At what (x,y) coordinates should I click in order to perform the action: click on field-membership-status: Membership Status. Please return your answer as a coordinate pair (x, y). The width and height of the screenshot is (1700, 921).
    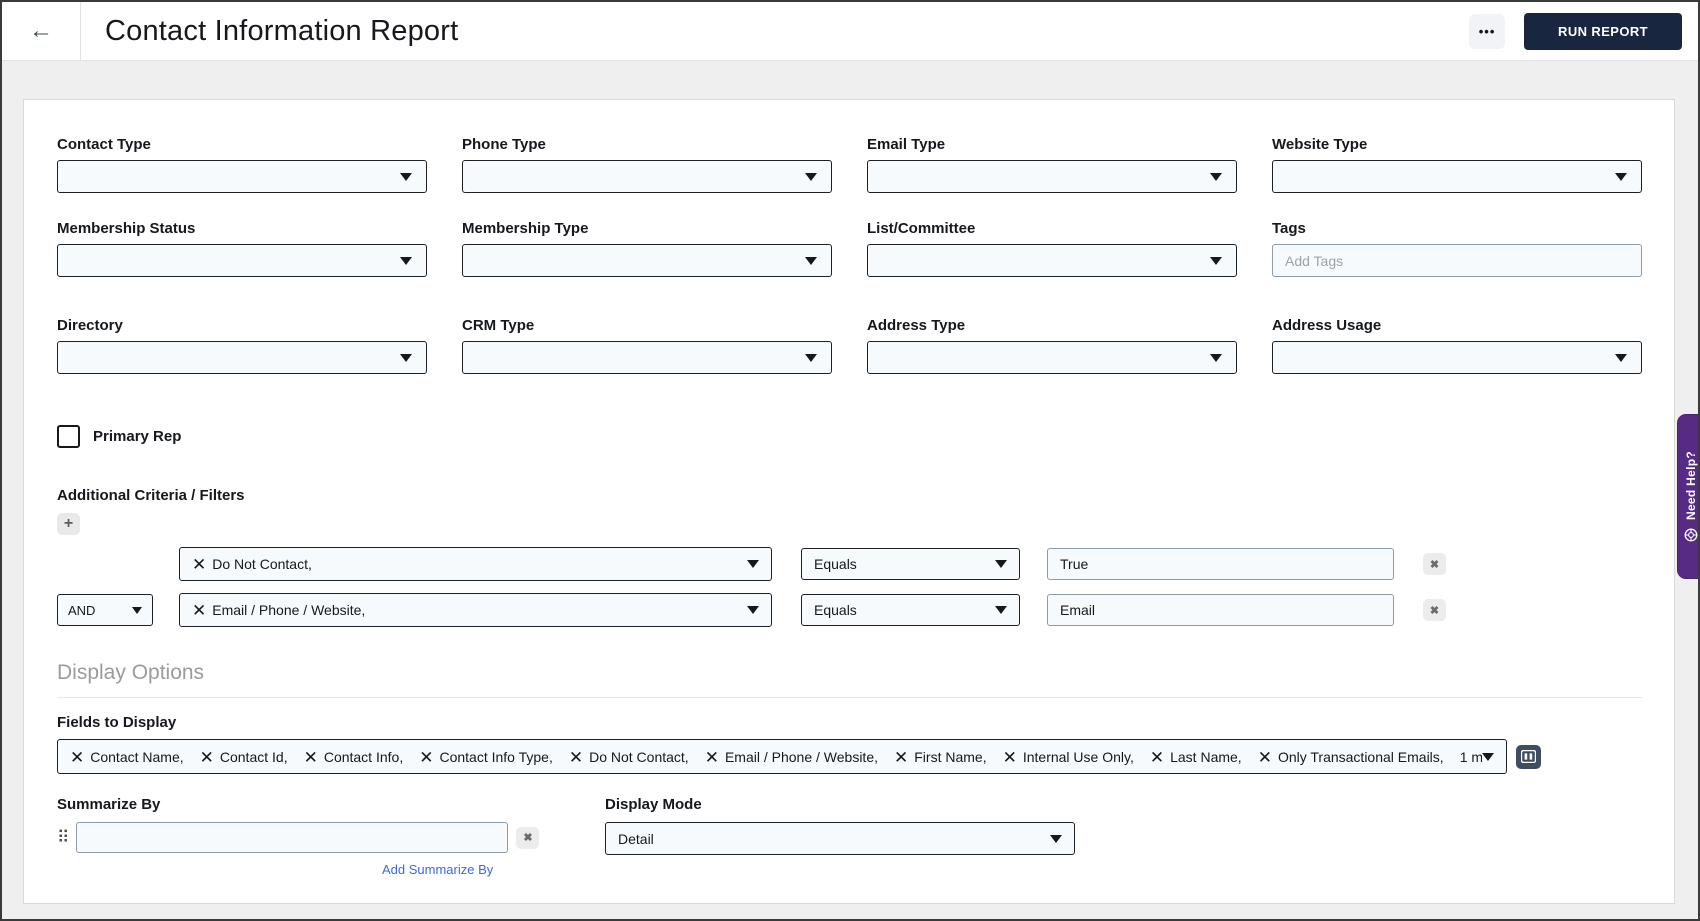
    Looking at the image, I should click on (242, 248).